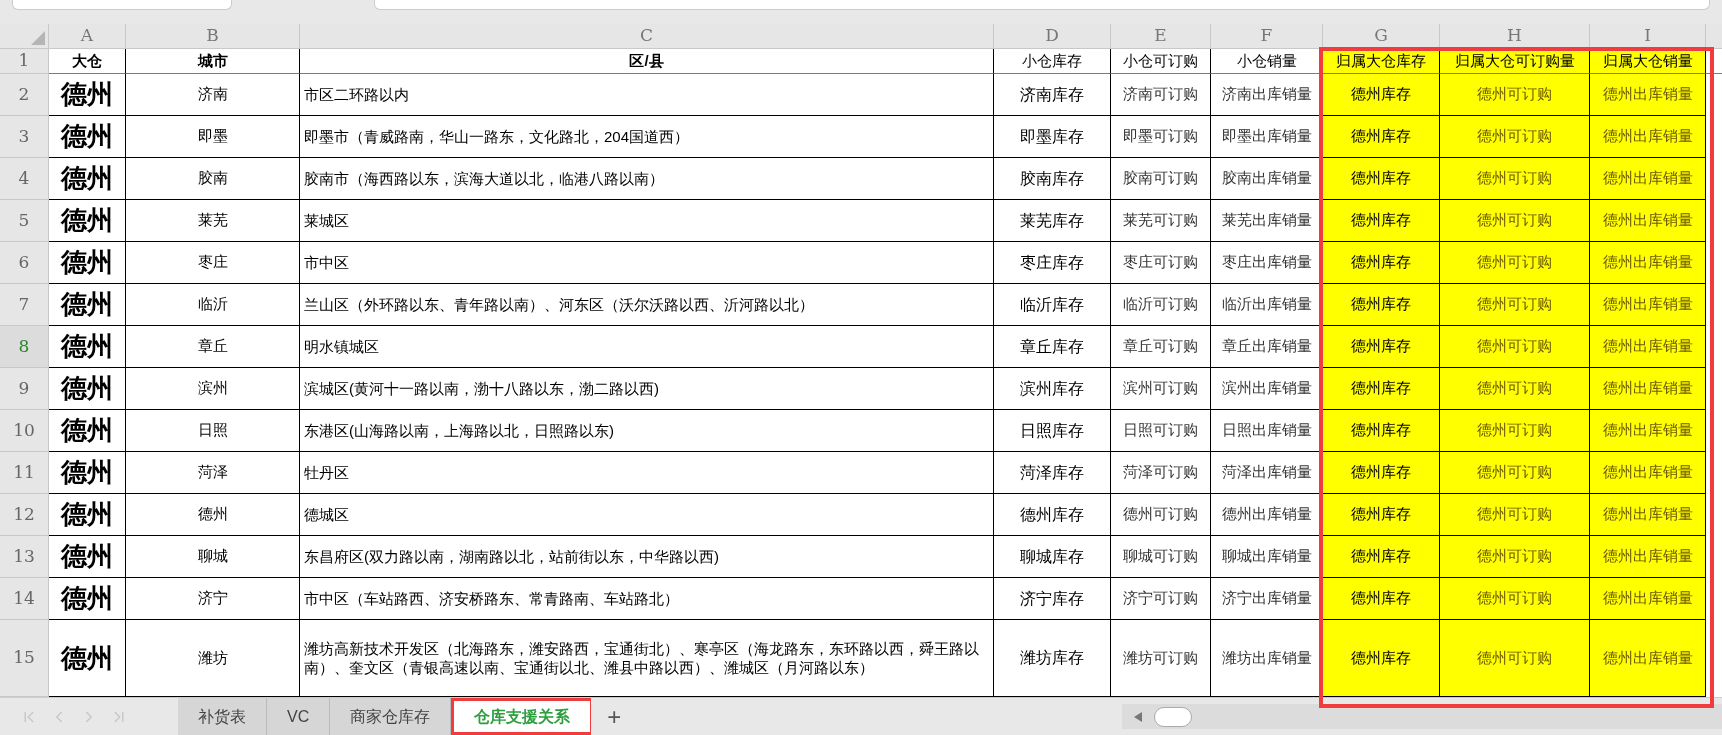 The width and height of the screenshot is (1722, 735). I want to click on table-cell: 枣庄, so click(213, 263).